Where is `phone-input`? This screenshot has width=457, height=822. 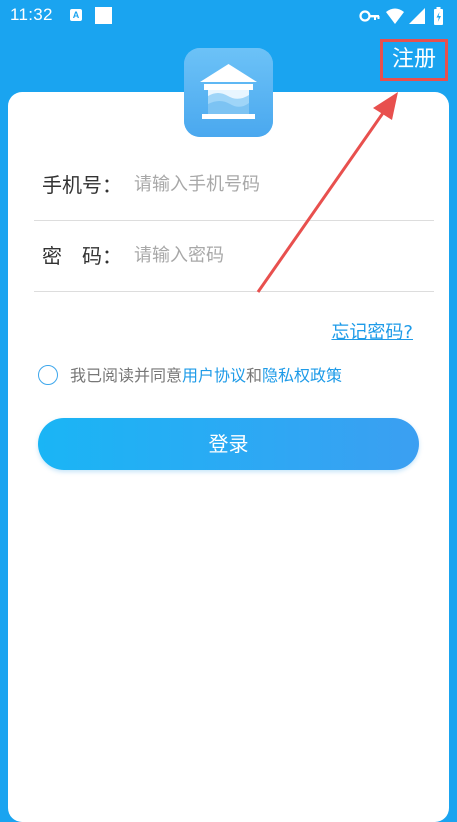
phone-input is located at coordinates (279, 184).